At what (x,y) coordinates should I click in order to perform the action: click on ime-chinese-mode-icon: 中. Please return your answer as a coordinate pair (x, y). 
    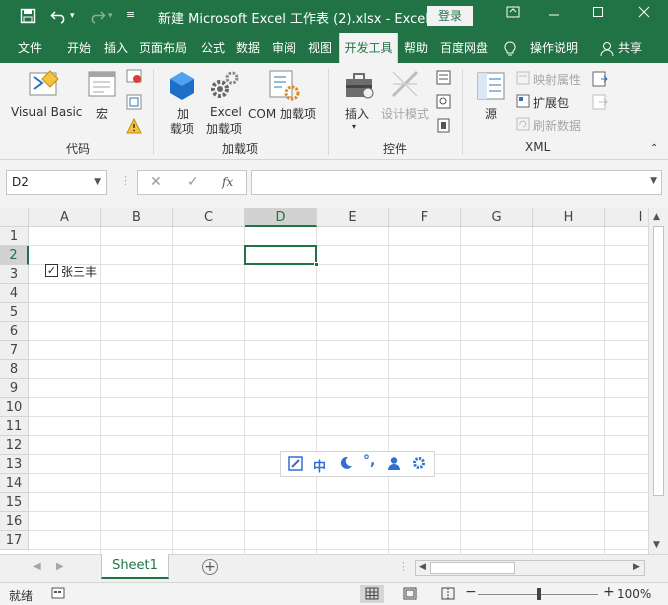
    Looking at the image, I should click on (319, 465).